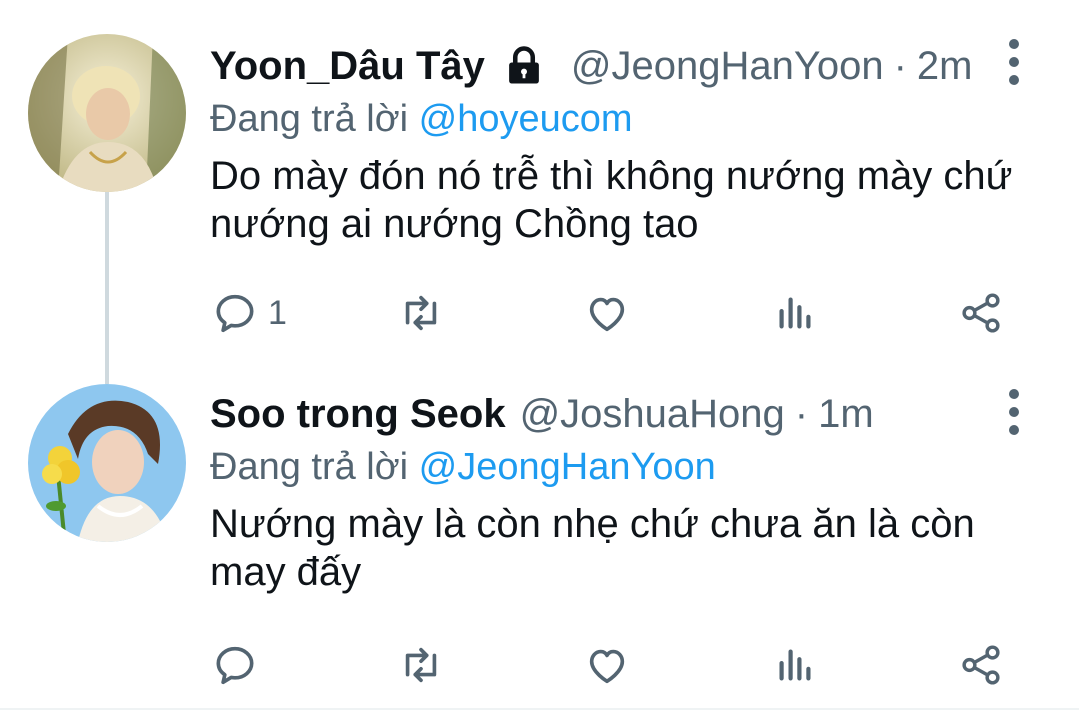 Image resolution: width=1079 pixels, height=711 pixels. I want to click on tweet-actions: 1, so click(612, 313).